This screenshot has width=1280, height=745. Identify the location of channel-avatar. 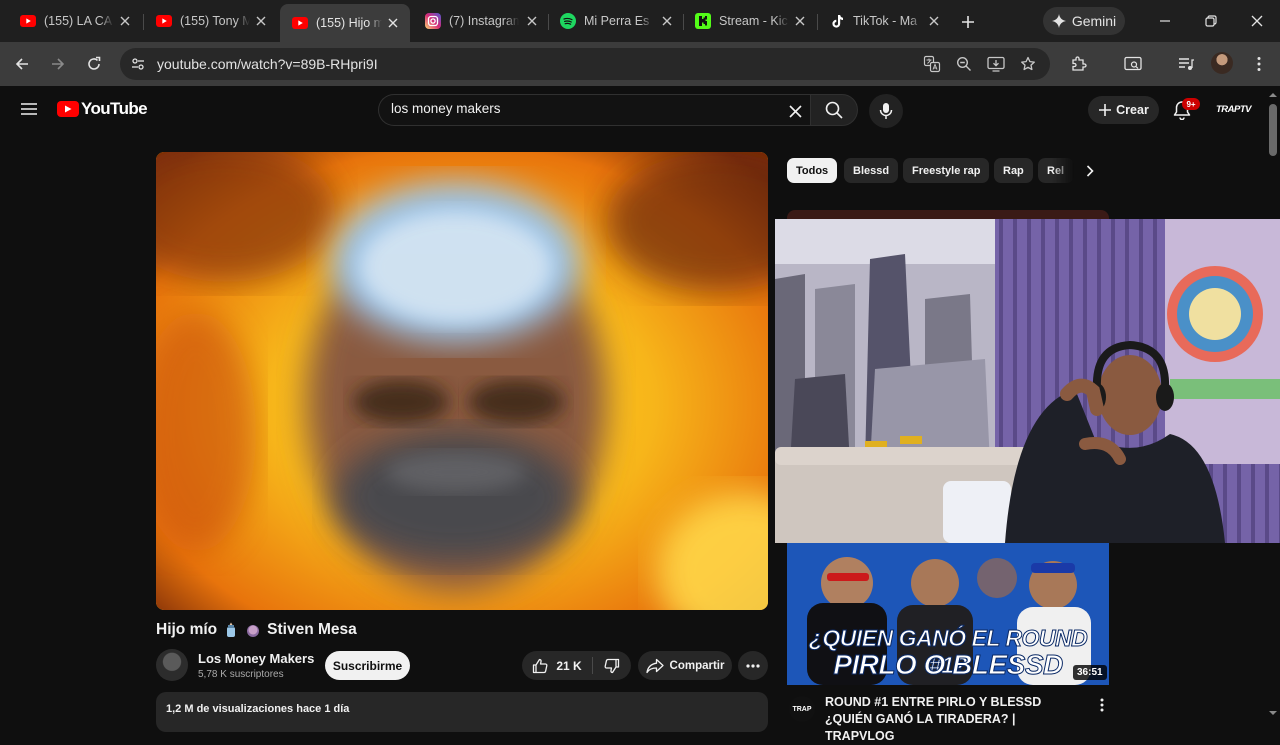
(172, 665).